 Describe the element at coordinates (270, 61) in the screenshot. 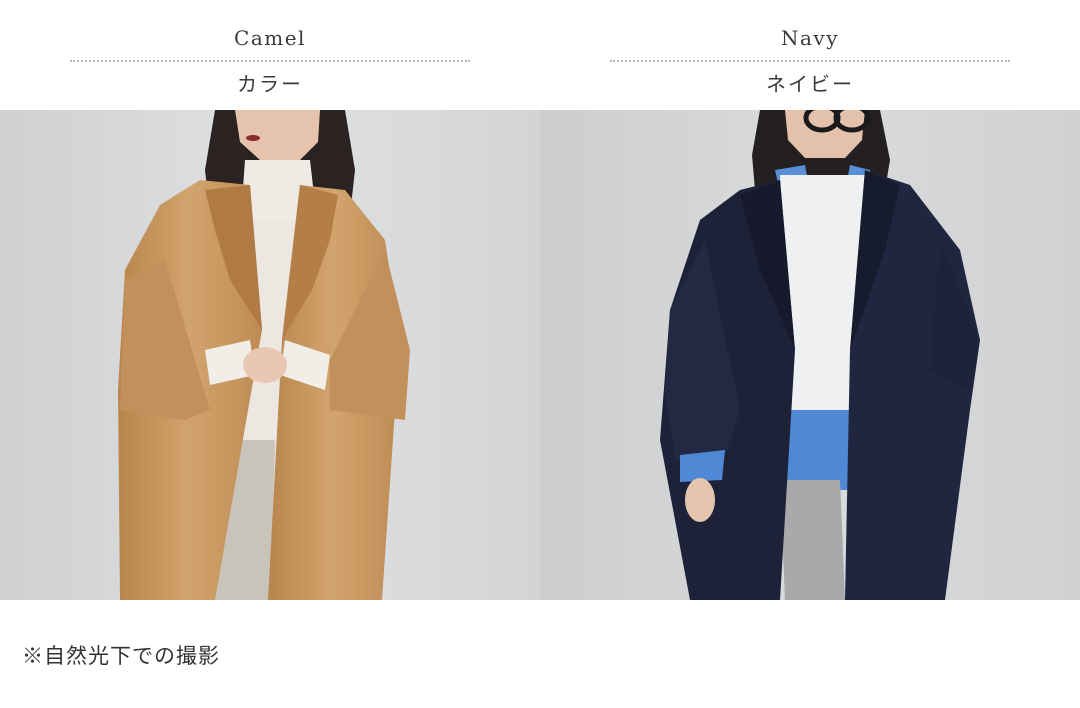

I see `camel-header-divider` at that location.